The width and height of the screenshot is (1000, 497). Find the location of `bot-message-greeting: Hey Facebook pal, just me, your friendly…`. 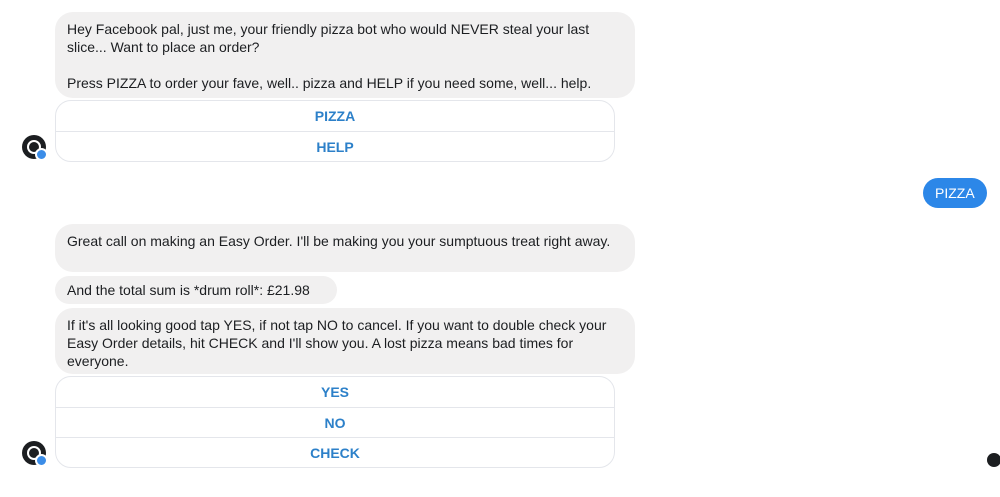

bot-message-greeting: Hey Facebook pal, just me, your friendly… is located at coordinates (345, 55).